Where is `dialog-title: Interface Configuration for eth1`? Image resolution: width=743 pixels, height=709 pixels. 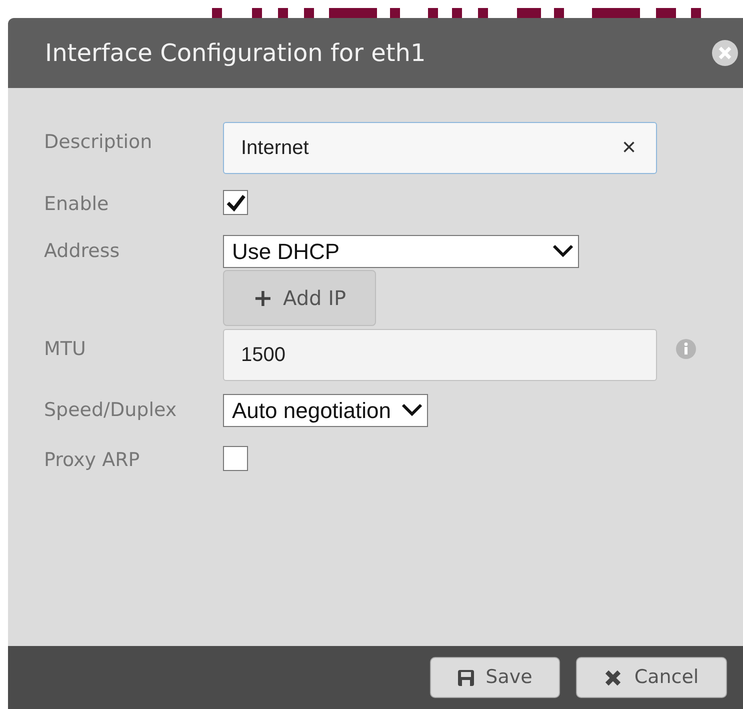
dialog-title: Interface Configuration for eth1 is located at coordinates (235, 53).